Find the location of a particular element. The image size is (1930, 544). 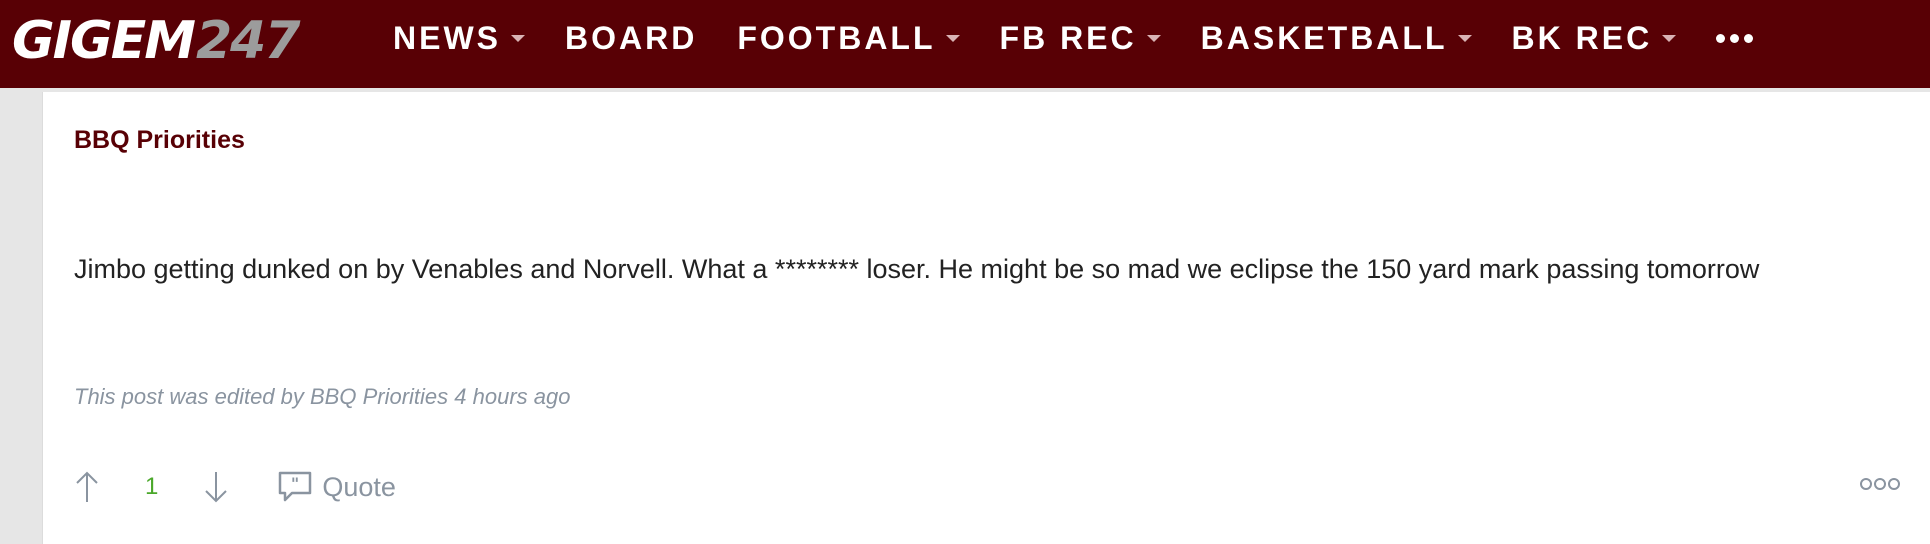

nav-news-label: NEWS is located at coordinates (447, 37).